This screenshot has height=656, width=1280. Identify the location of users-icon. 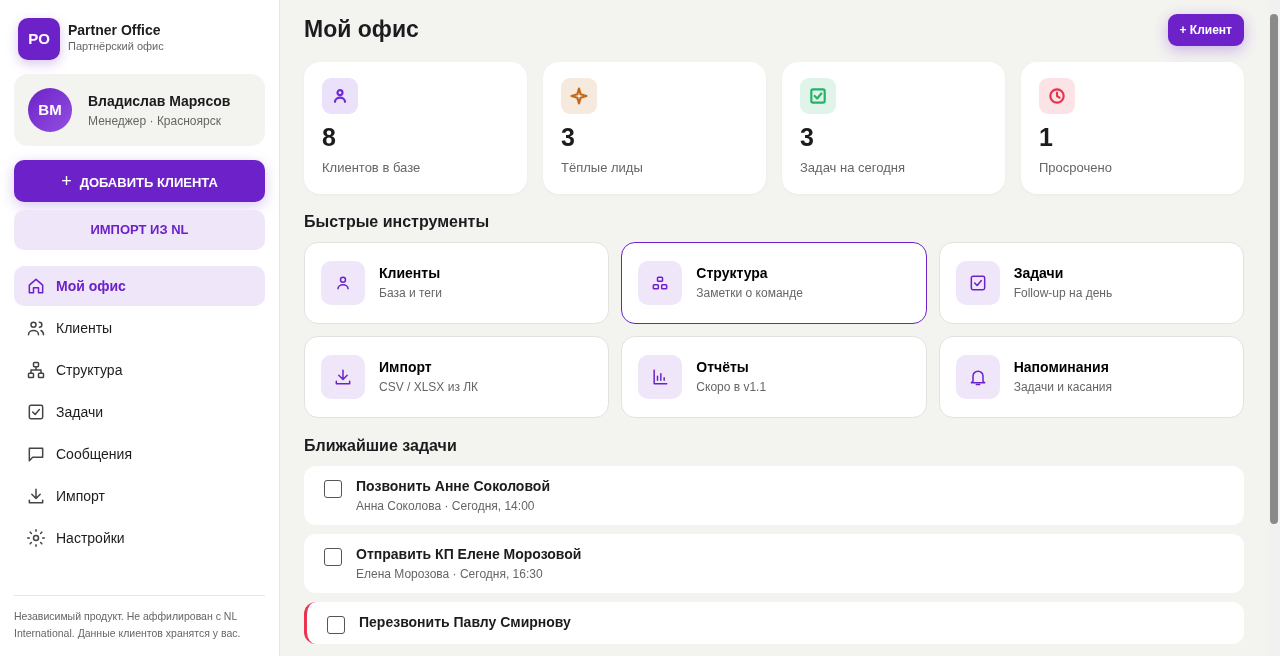
(36, 328).